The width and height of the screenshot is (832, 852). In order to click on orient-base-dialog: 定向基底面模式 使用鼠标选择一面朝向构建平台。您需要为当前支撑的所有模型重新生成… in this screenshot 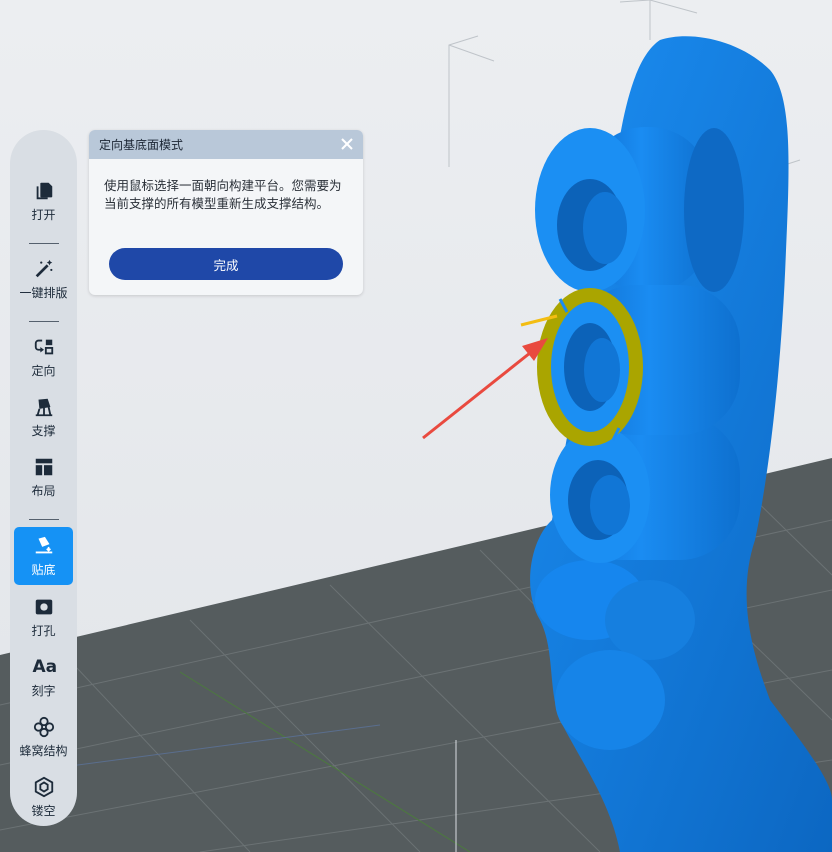, I will do `click(226, 212)`.